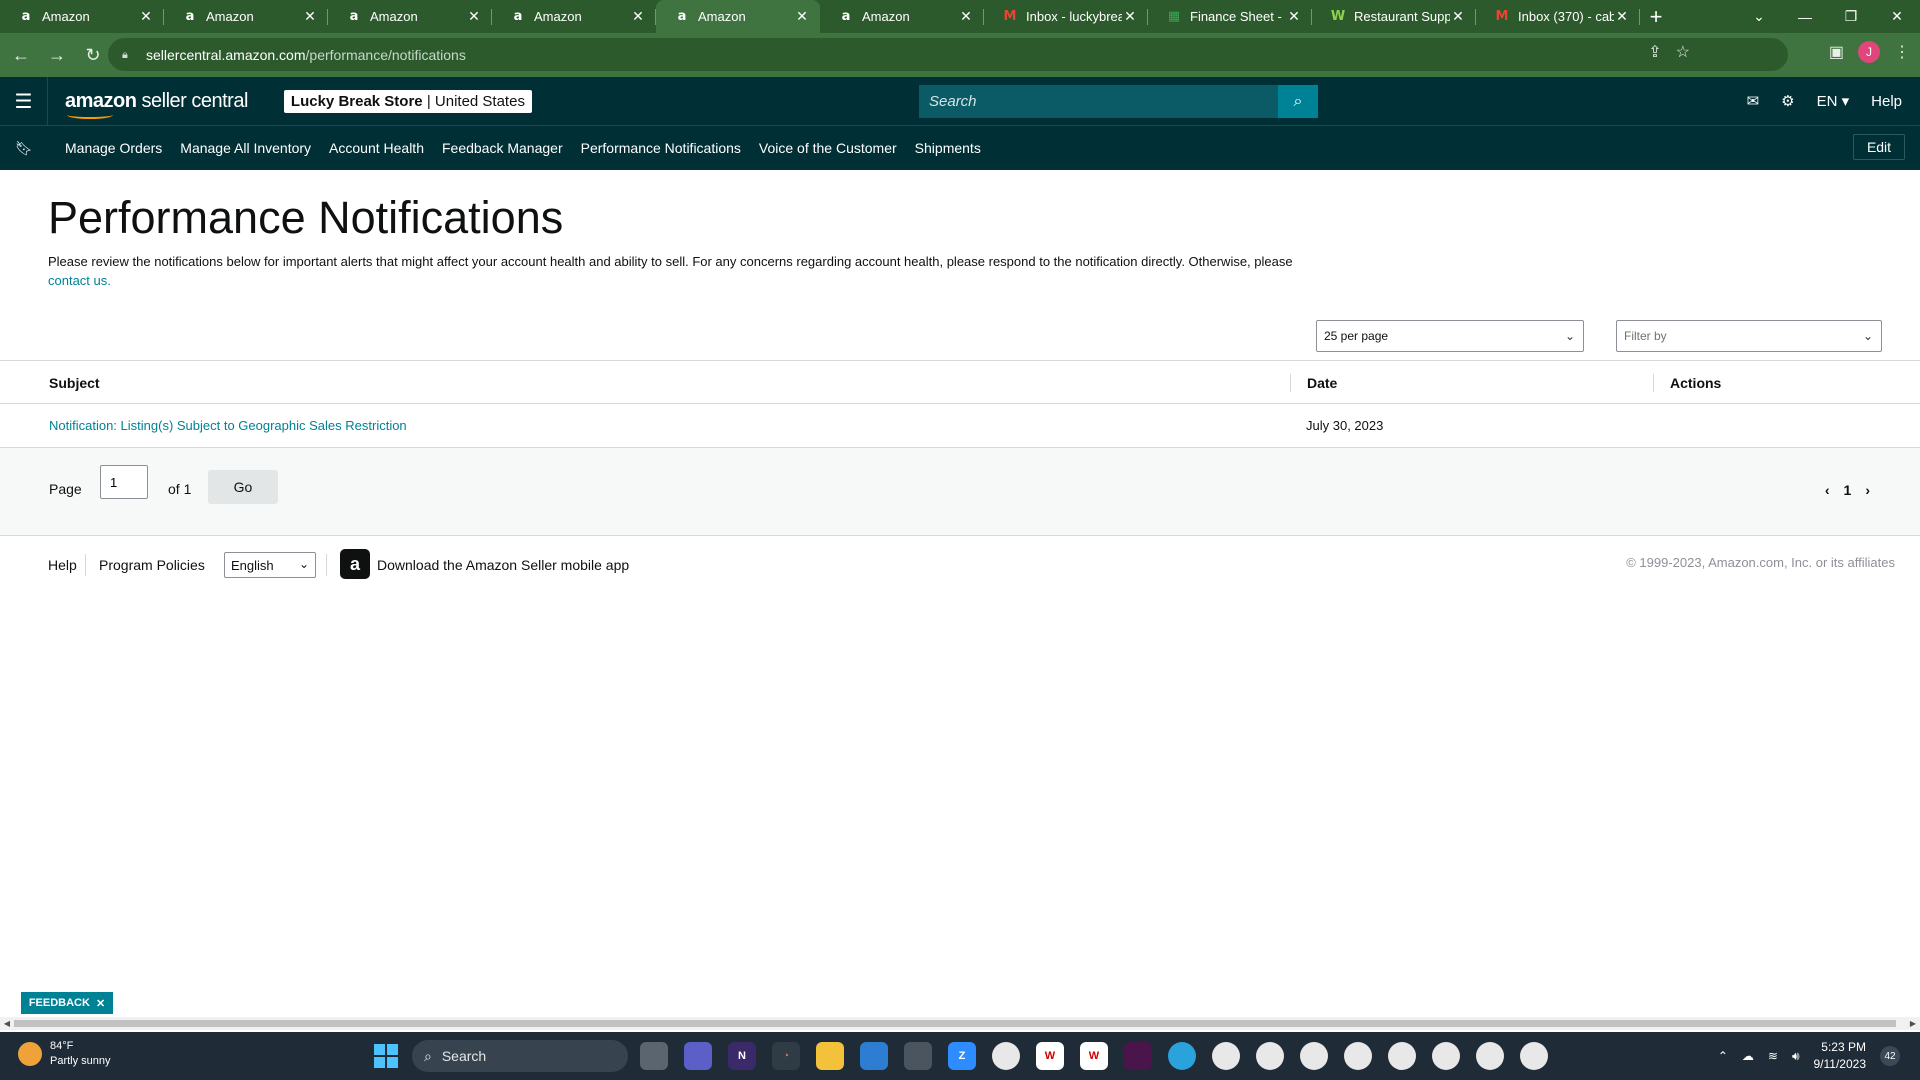 This screenshot has width=1920, height=1080. What do you see at coordinates (93, 55) in the screenshot?
I see `reload-button: ↻` at bounding box center [93, 55].